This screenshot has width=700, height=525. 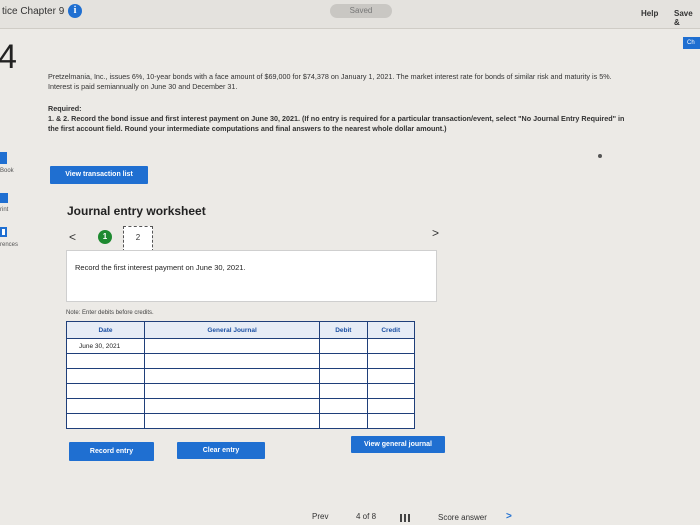 What do you see at coordinates (105, 346) in the screenshot?
I see `date-cell: June 30, 2021` at bounding box center [105, 346].